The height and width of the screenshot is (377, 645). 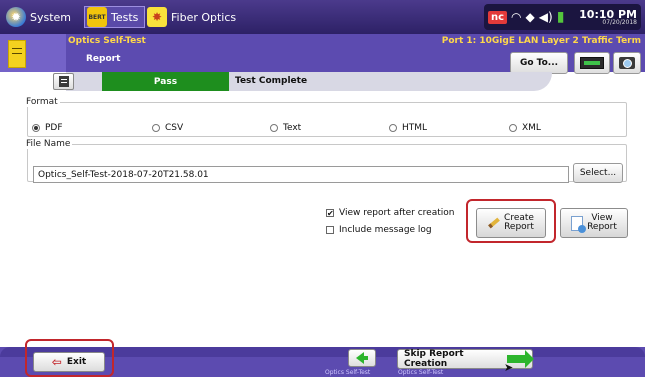 I want to click on arrow-left-icon, so click(x=362, y=358).